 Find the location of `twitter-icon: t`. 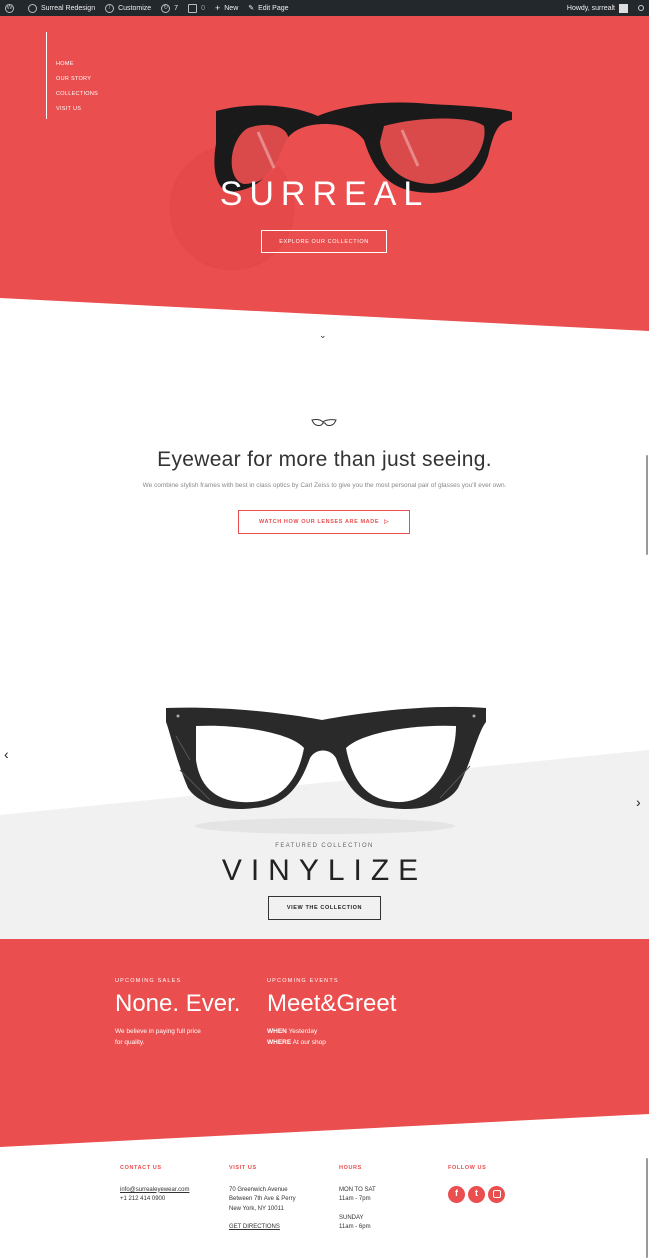

twitter-icon: t is located at coordinates (476, 1194).